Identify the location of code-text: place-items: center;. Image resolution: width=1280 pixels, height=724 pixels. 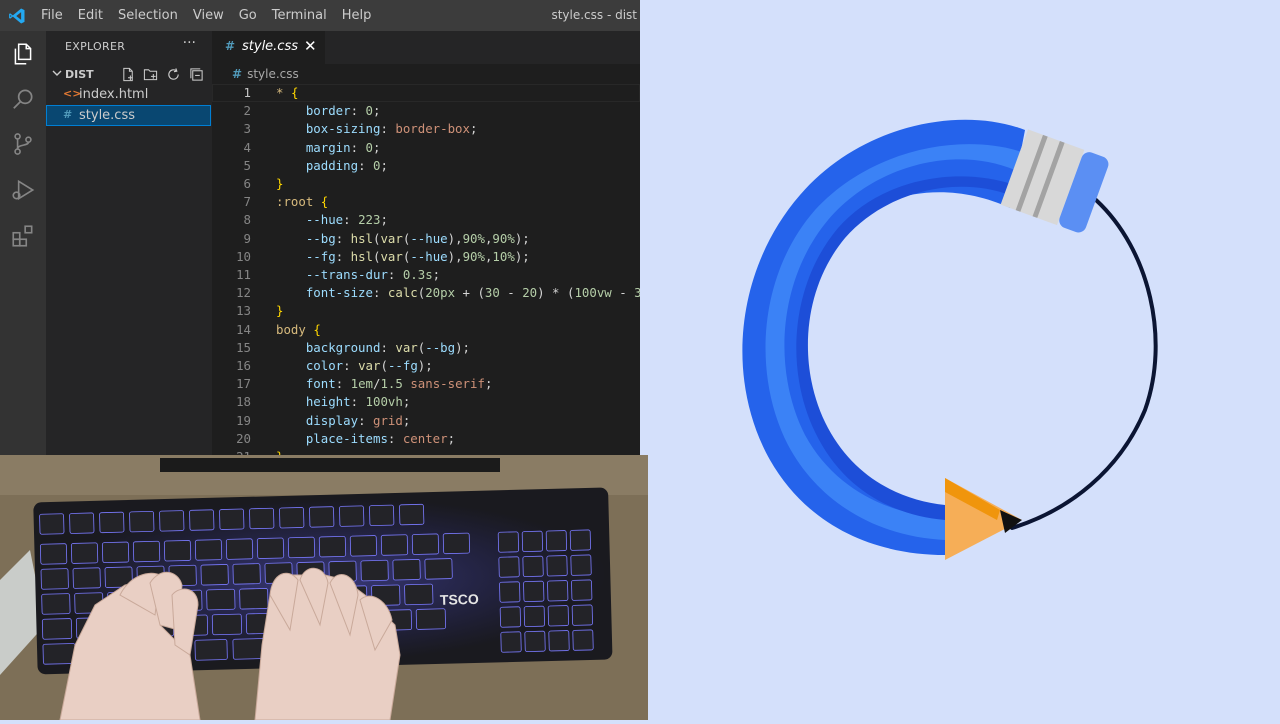
(380, 438).